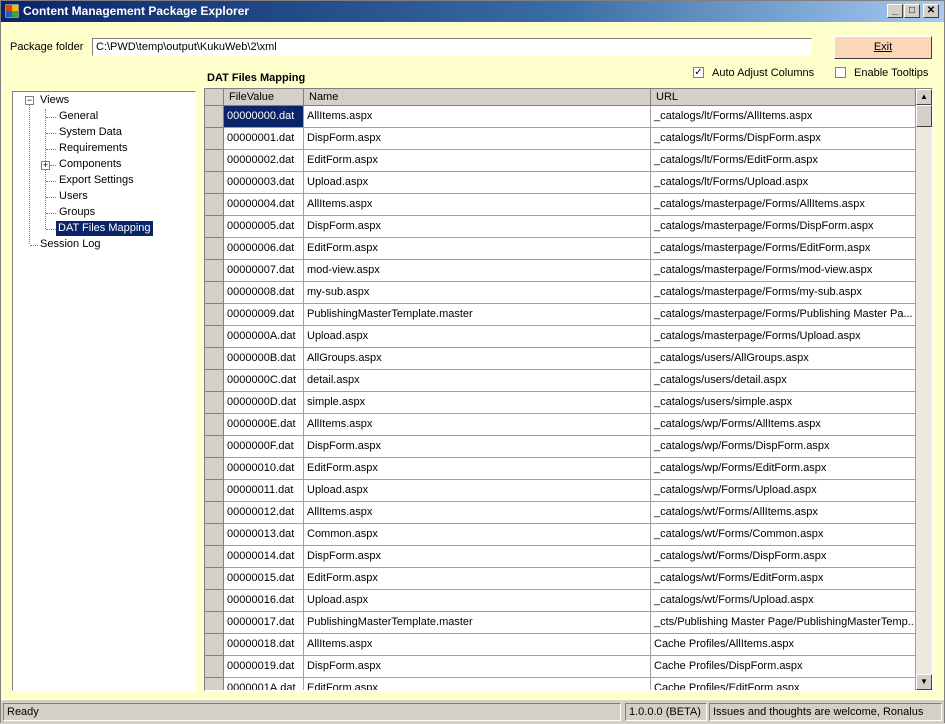  I want to click on cell-name: EditForm.aspx, so click(477, 684).